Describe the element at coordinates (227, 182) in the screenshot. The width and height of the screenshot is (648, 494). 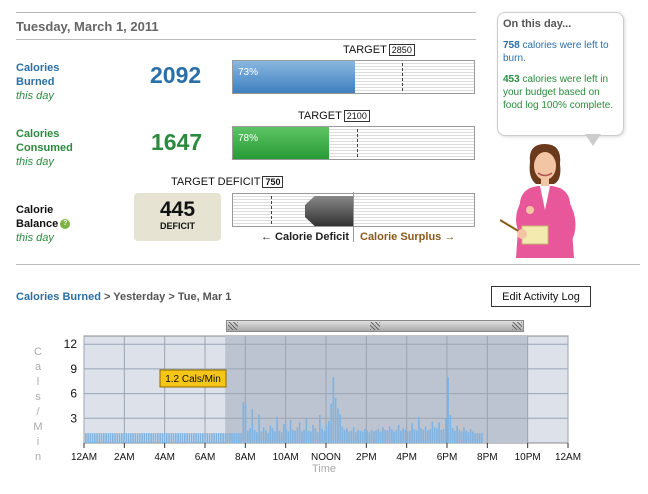
I see `deficit-target: TARGET DEFICIT 750` at that location.